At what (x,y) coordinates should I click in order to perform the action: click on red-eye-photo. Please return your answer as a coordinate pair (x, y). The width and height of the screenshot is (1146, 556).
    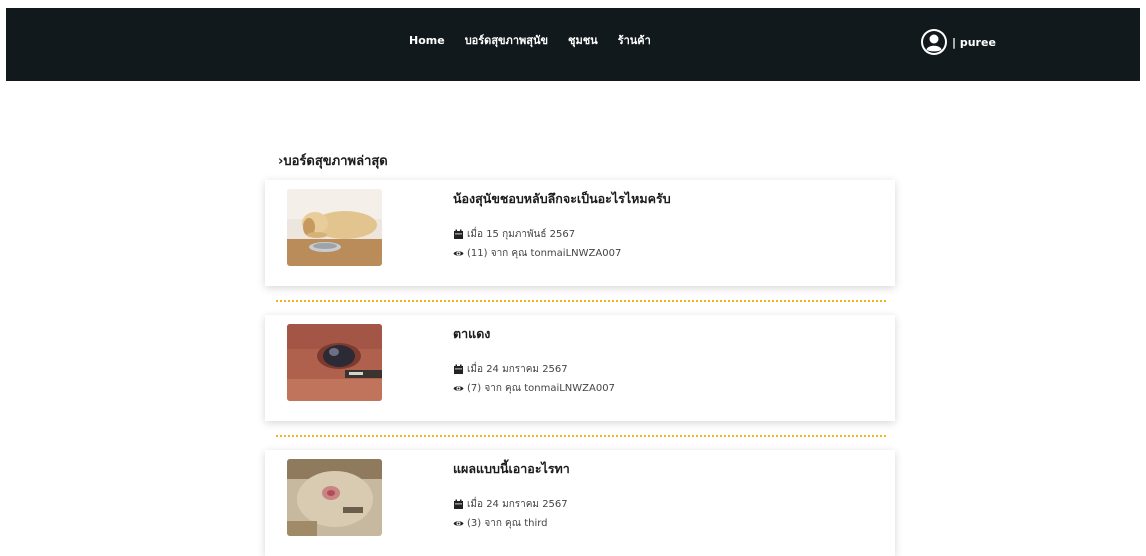
    Looking at the image, I should click on (334, 362).